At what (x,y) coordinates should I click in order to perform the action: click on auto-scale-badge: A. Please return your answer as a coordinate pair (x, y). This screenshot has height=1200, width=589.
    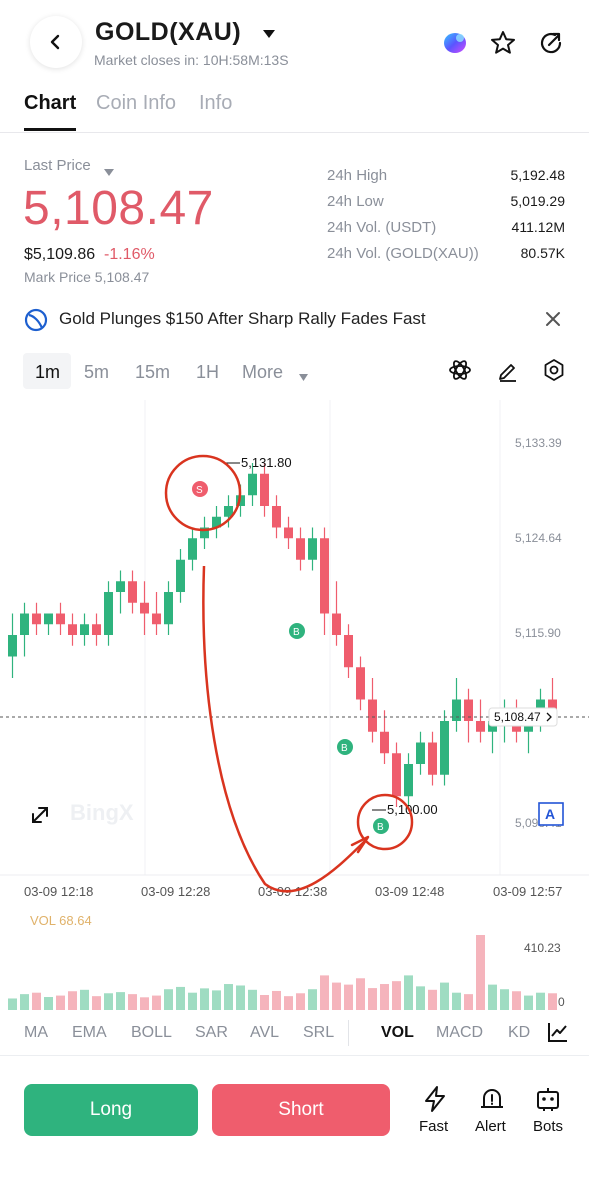
    Looking at the image, I should click on (551, 814).